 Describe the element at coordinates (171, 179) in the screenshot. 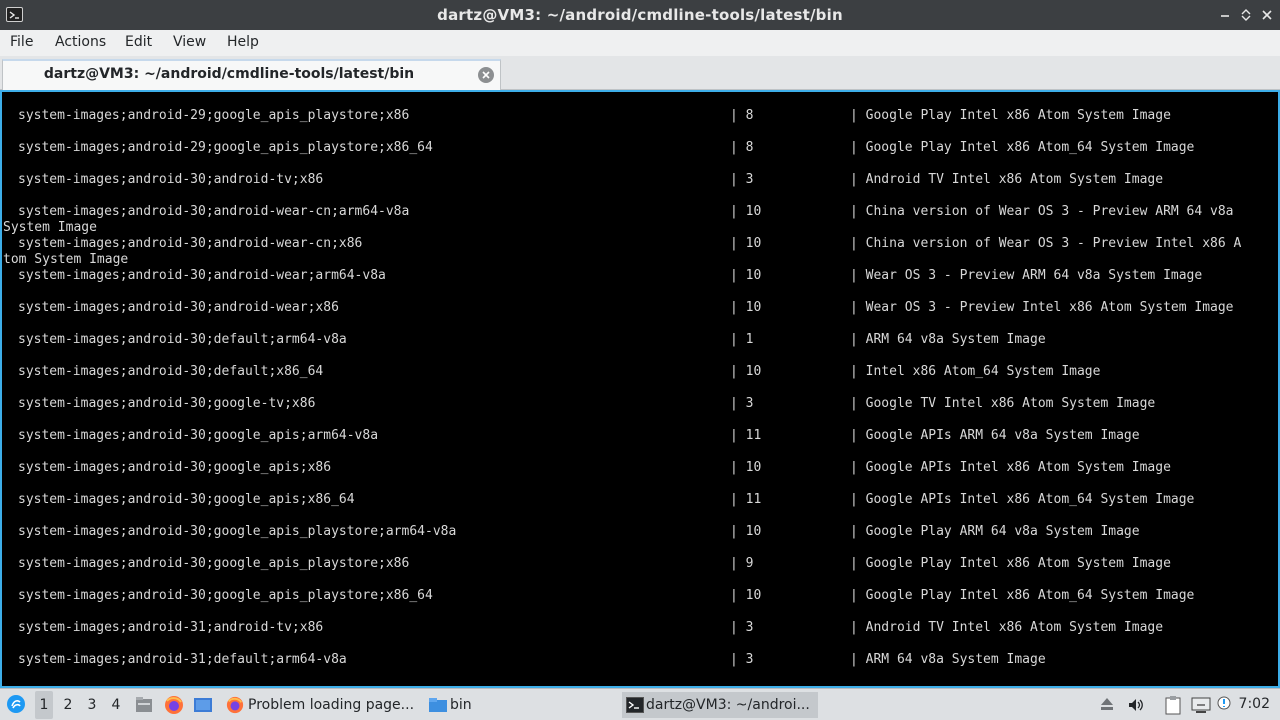

I see `package-path: system-images;android-30;android-tv;x86` at that location.